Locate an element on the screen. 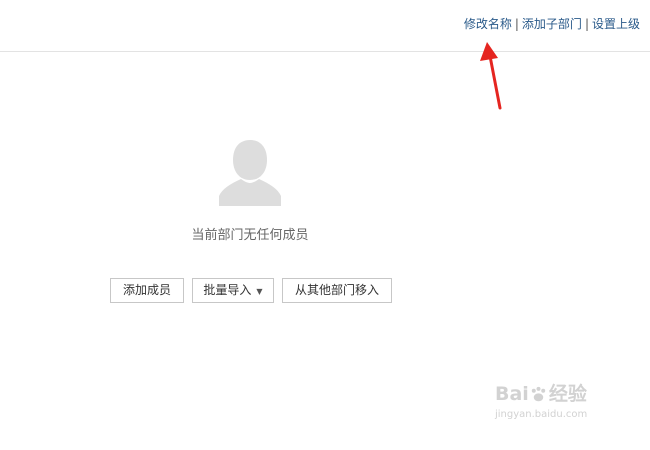  baidu-experience-watermark: Bai 经验 jingyan.baidu.com is located at coordinates (562, 410).